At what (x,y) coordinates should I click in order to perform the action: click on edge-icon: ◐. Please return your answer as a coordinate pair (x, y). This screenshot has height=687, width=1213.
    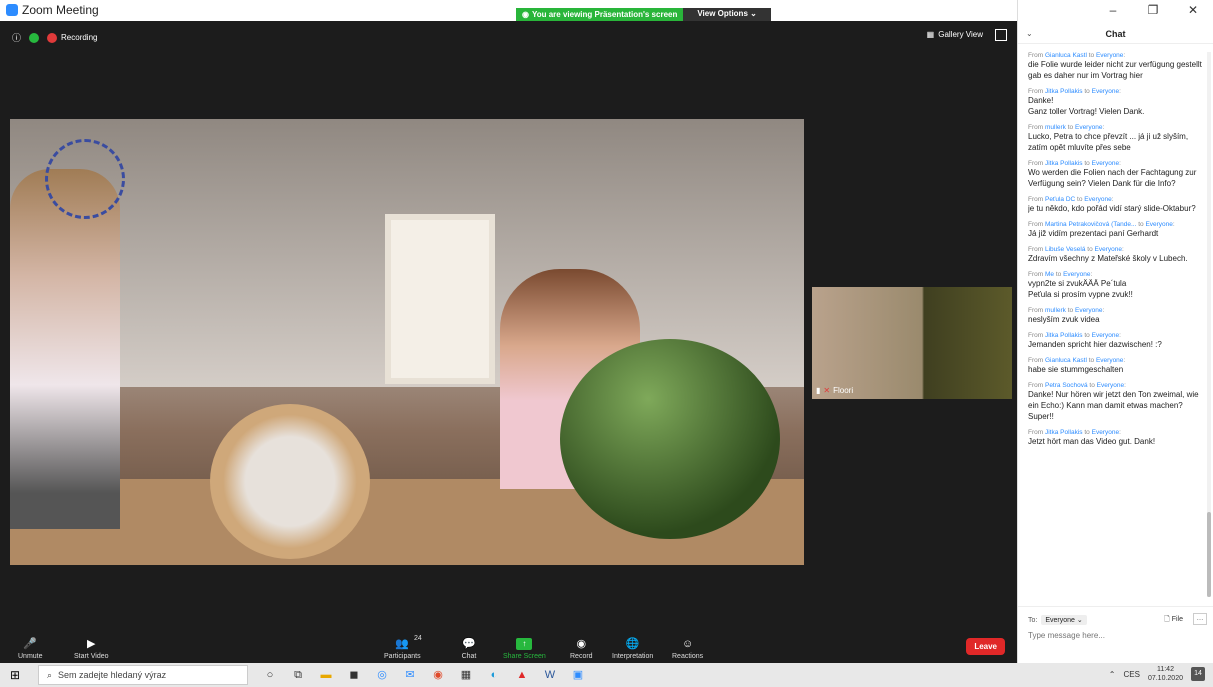
    Looking at the image, I should click on (494, 675).